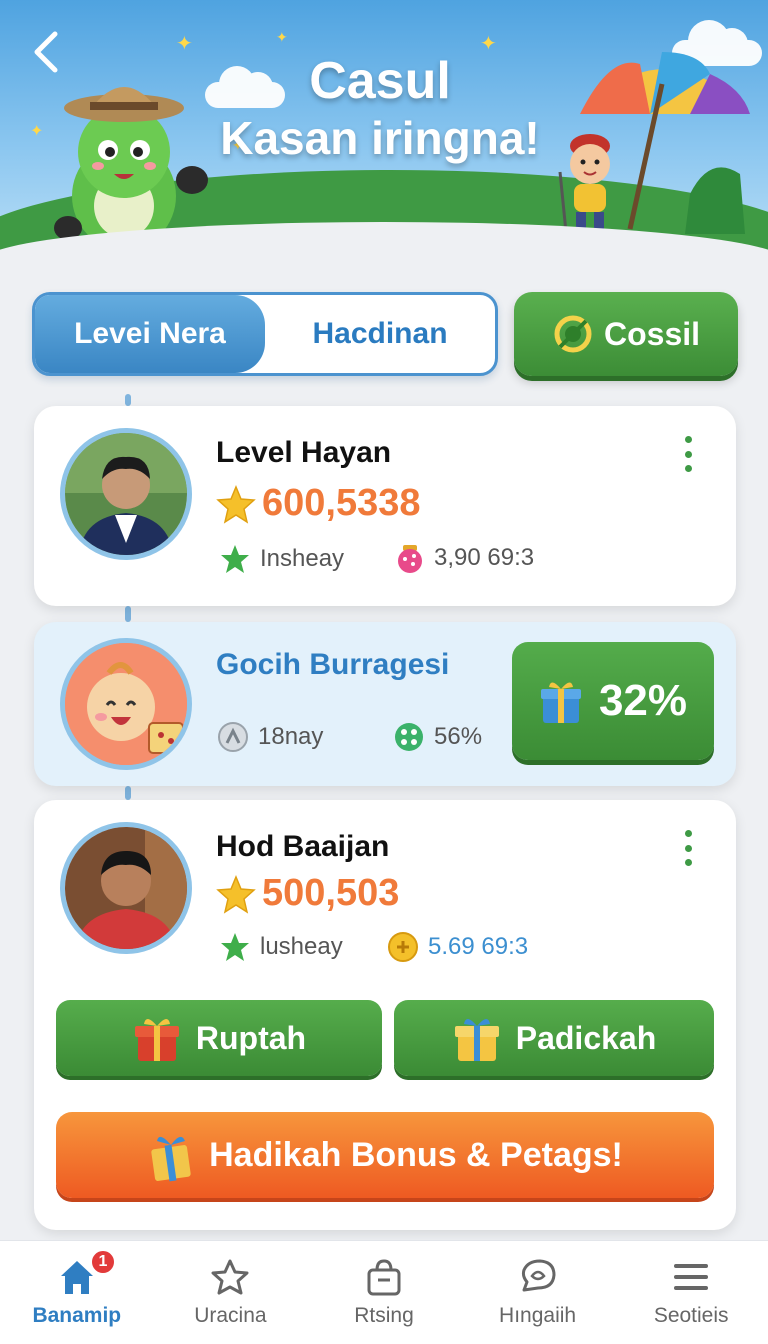 This screenshot has height=1344, width=768. Describe the element at coordinates (478, 946) in the screenshot. I see `stat-value: 5.69 69:3` at that location.